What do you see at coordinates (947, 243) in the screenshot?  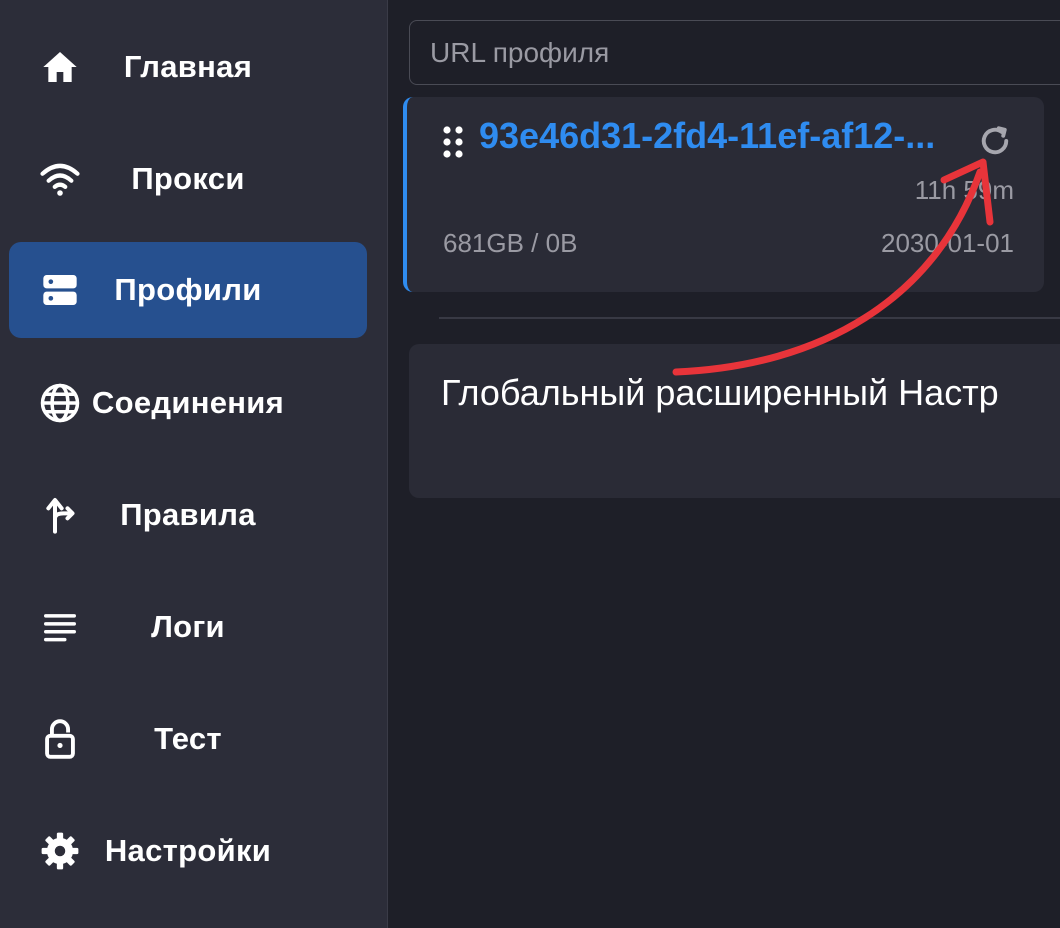 I see `expire-date: 2030-01-01` at bounding box center [947, 243].